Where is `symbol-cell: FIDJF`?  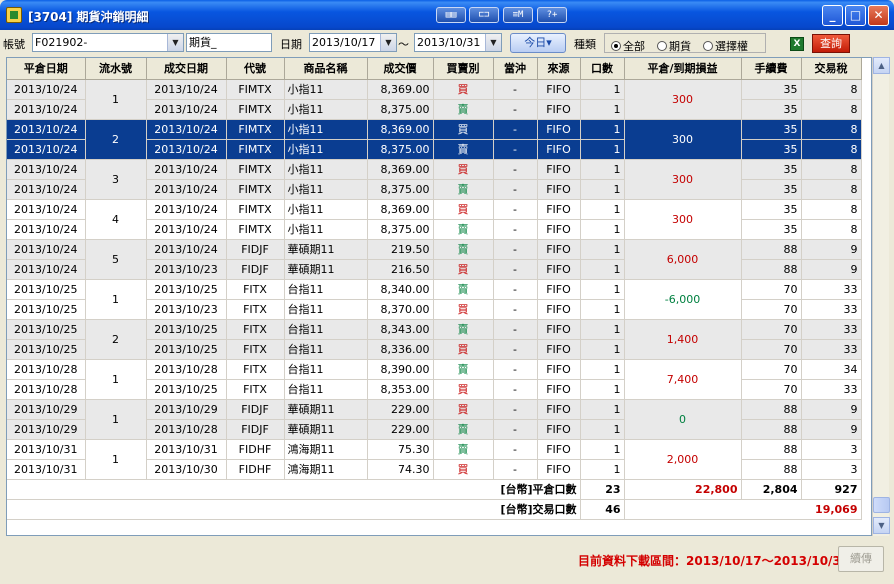 symbol-cell: FIDJF is located at coordinates (255, 249).